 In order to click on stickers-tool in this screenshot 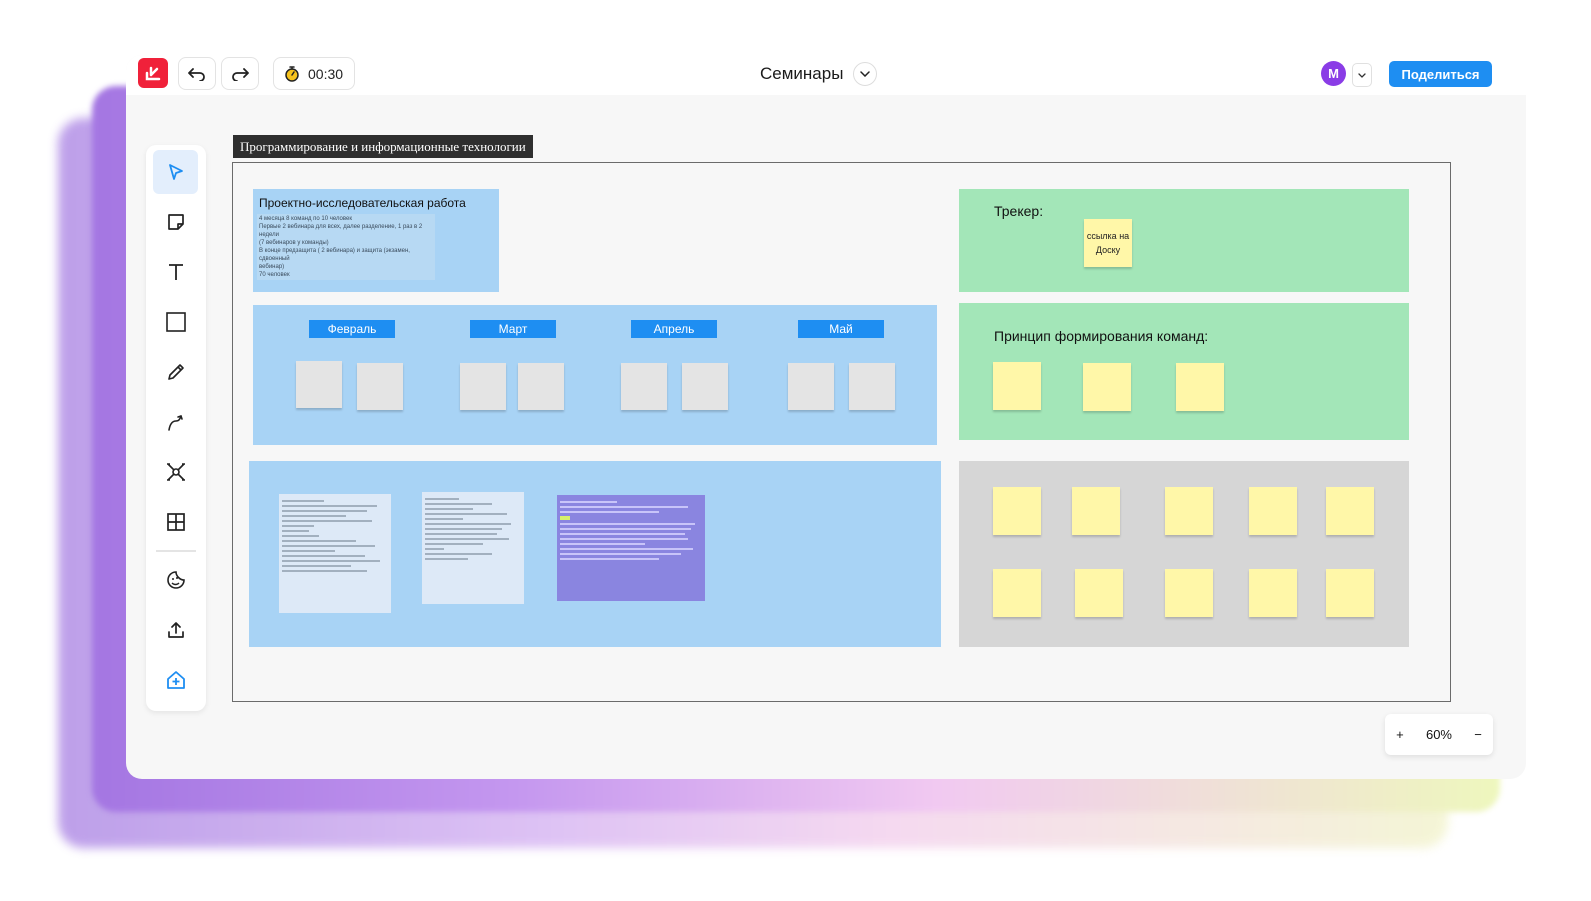, I will do `click(175, 580)`.